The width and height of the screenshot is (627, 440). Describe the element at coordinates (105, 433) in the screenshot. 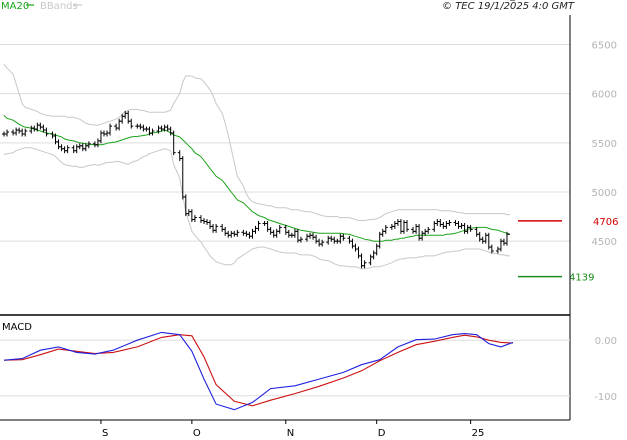

I see `x-tick-label: S` at that location.